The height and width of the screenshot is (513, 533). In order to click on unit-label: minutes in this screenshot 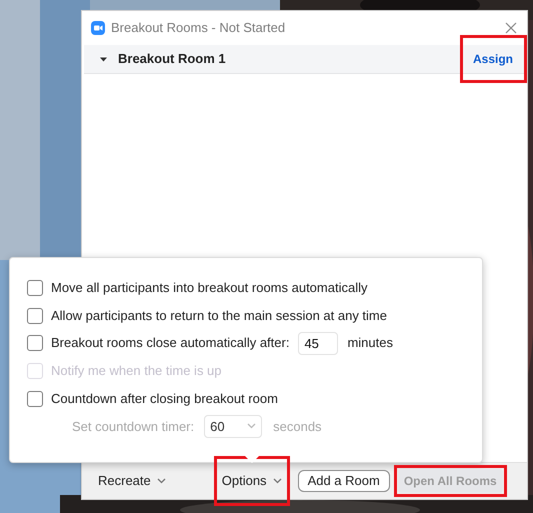, I will do `click(370, 343)`.